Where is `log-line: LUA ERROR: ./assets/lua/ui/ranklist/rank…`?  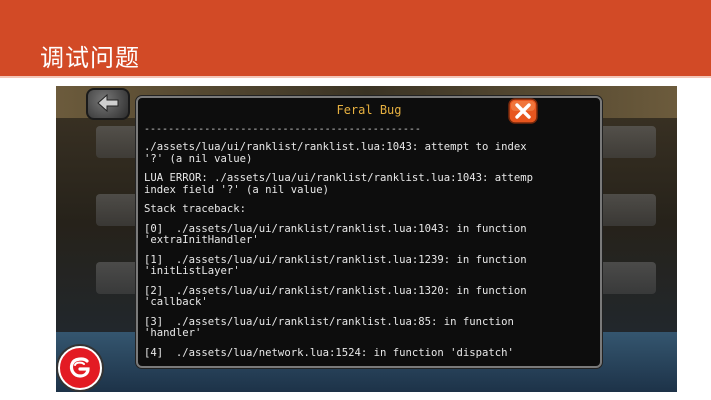
log-line: LUA ERROR: ./assets/lua/ui/ranklist/rank… is located at coordinates (339, 184).